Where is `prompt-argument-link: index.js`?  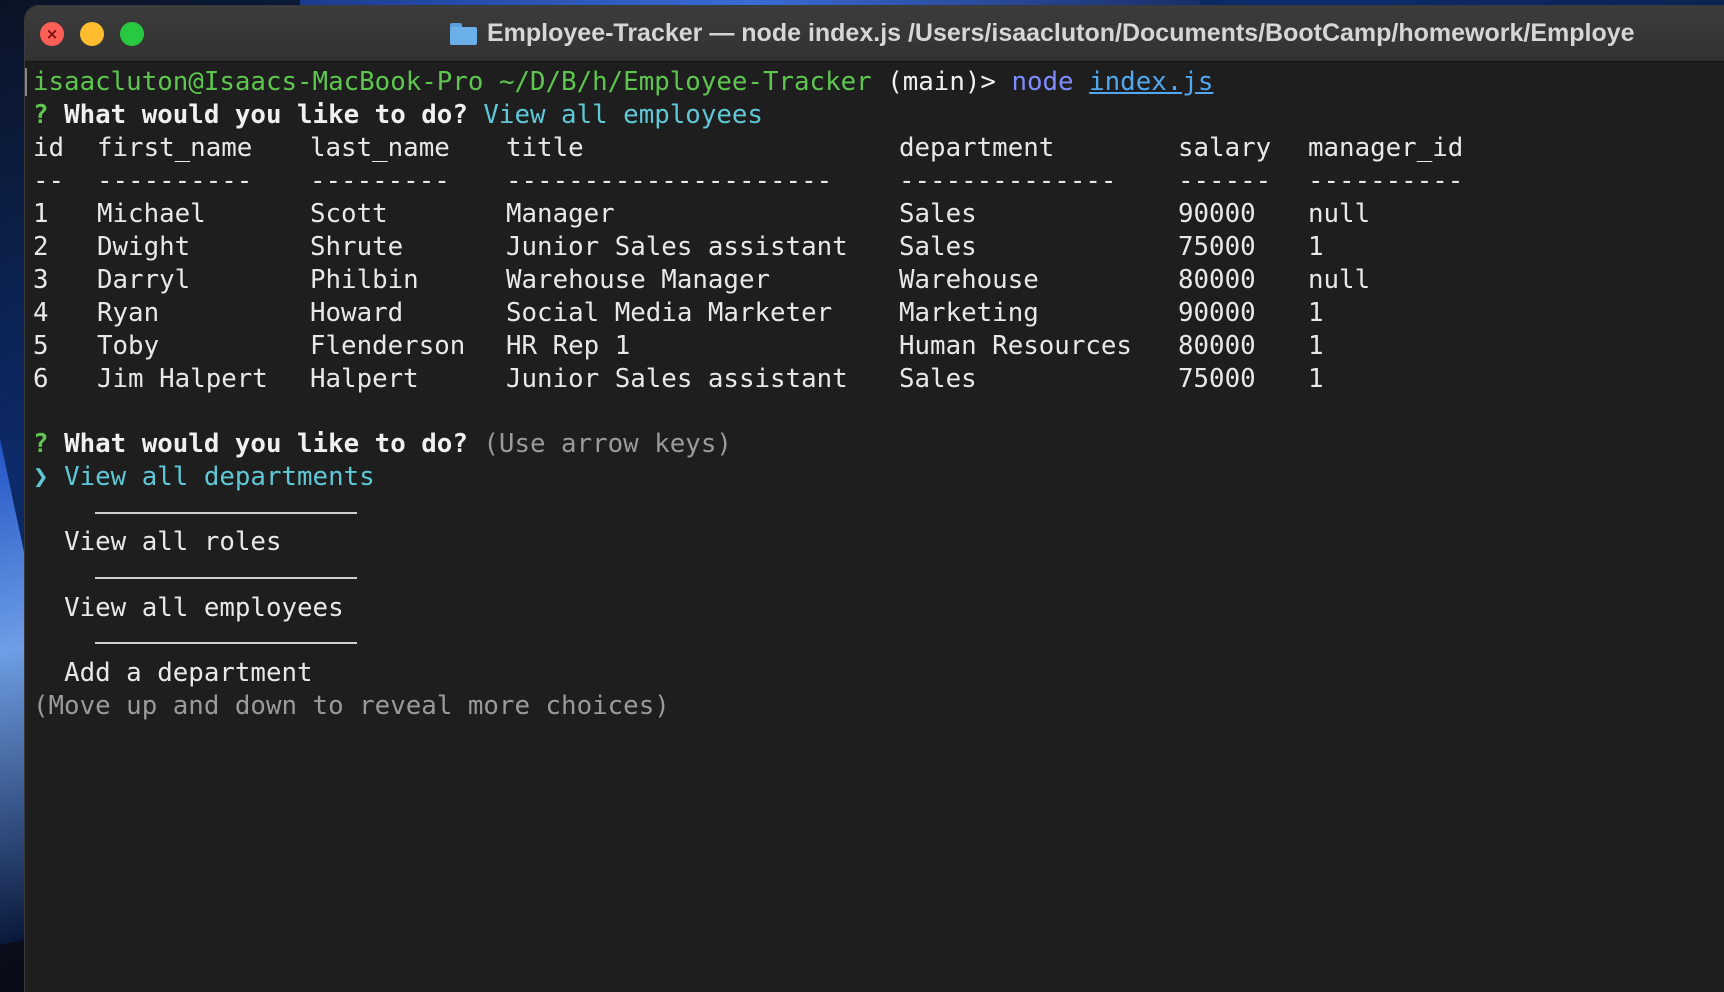
prompt-argument-link: index.js is located at coordinates (1151, 82).